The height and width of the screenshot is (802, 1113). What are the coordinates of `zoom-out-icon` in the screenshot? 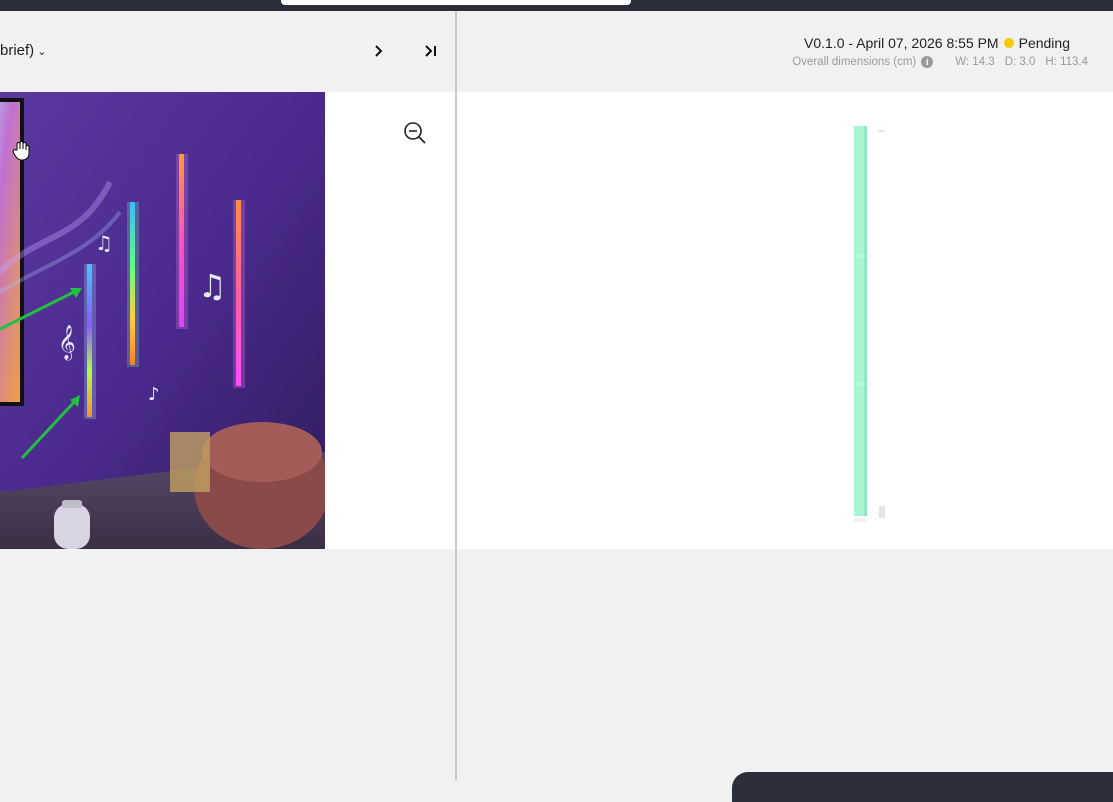 It's located at (415, 133).